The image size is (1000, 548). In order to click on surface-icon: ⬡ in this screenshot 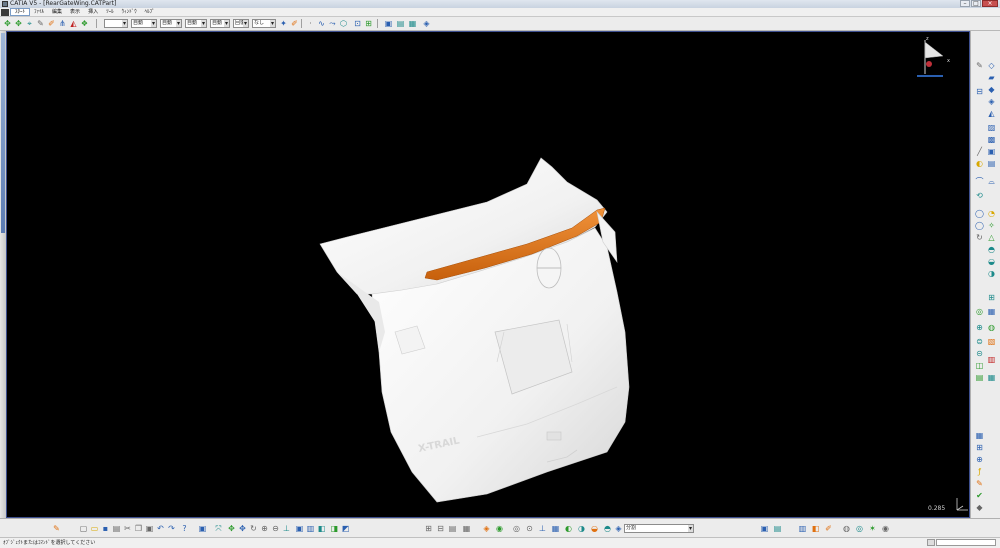, I will do `click(343, 23)`.